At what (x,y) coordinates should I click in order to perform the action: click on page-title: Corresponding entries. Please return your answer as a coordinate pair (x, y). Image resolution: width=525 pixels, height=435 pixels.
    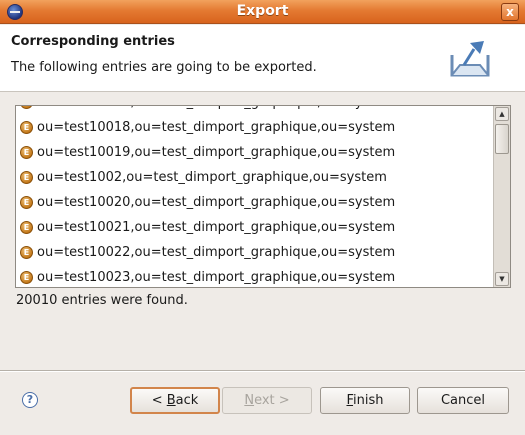
    Looking at the image, I should click on (93, 41).